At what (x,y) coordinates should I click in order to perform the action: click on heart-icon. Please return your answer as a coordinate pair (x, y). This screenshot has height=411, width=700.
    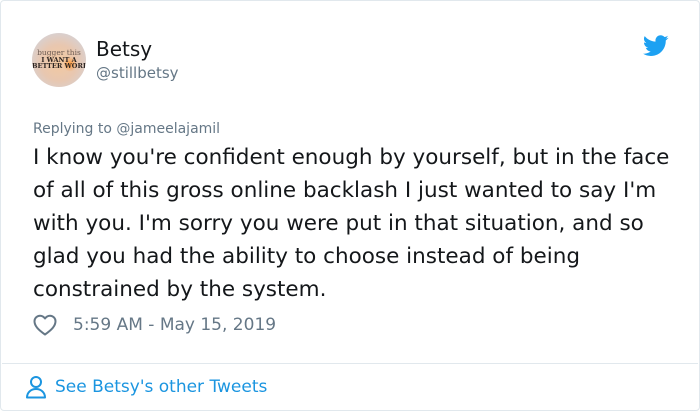
    Looking at the image, I should click on (45, 325).